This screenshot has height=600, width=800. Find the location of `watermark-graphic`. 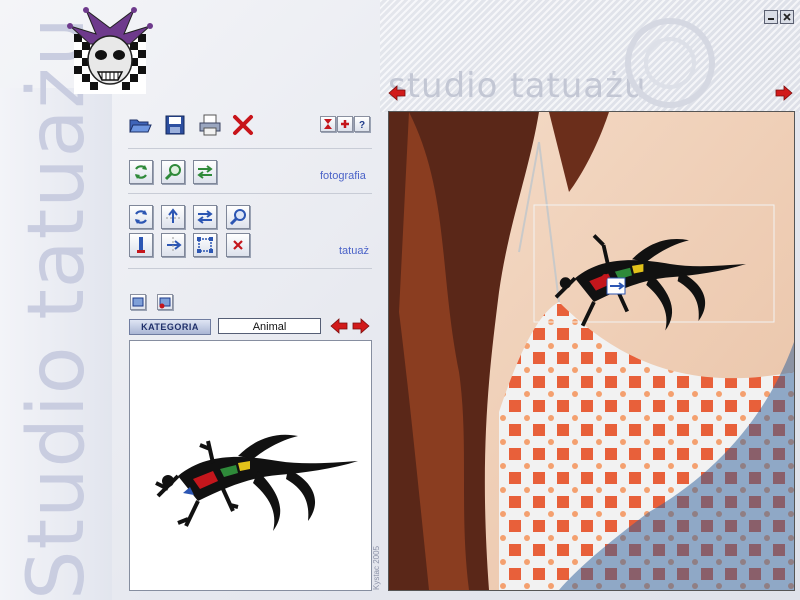

watermark-graphic is located at coordinates (670, 63).